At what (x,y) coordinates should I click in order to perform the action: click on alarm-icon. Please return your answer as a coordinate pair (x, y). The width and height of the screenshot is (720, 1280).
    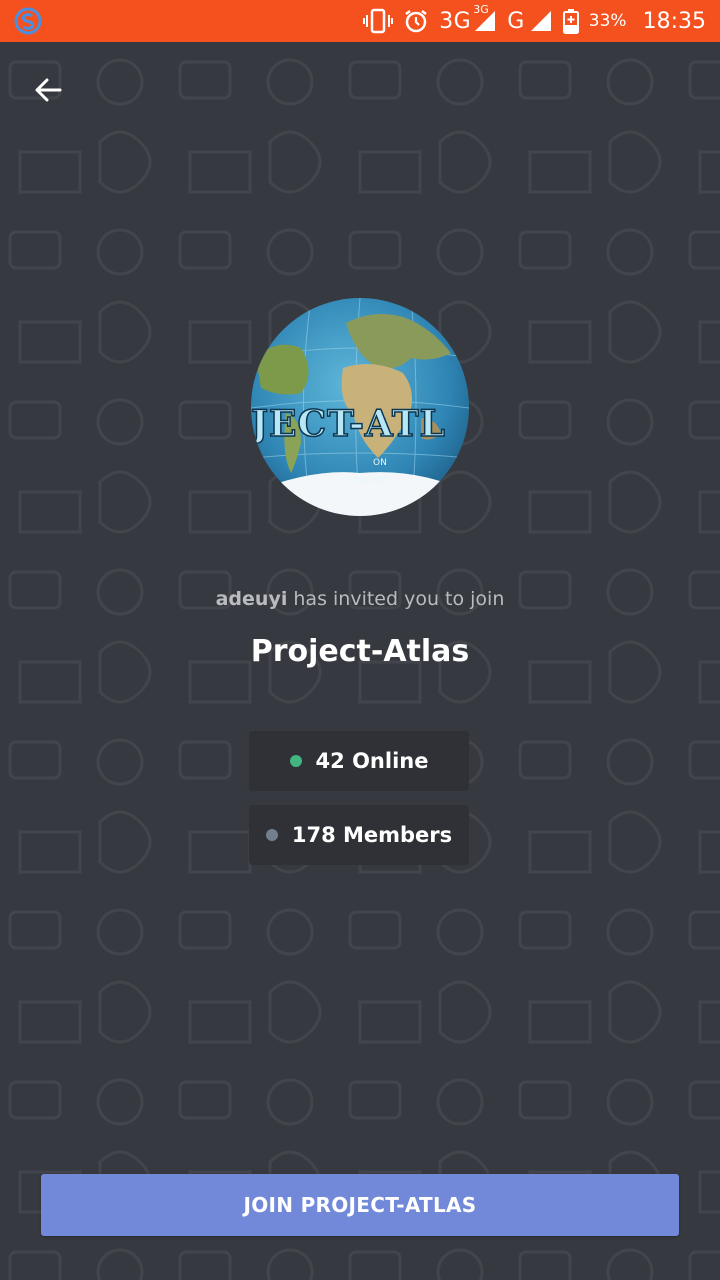
    Looking at the image, I should click on (416, 21).